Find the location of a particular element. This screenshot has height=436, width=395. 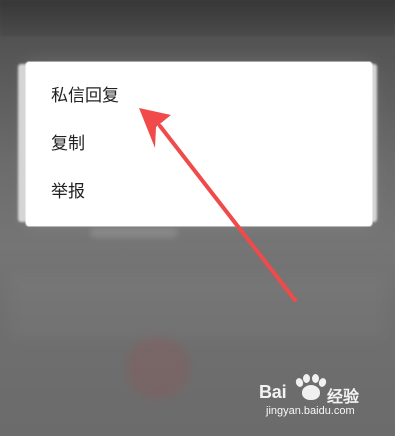

watermark-brand-left: Bai is located at coordinates (273, 392).